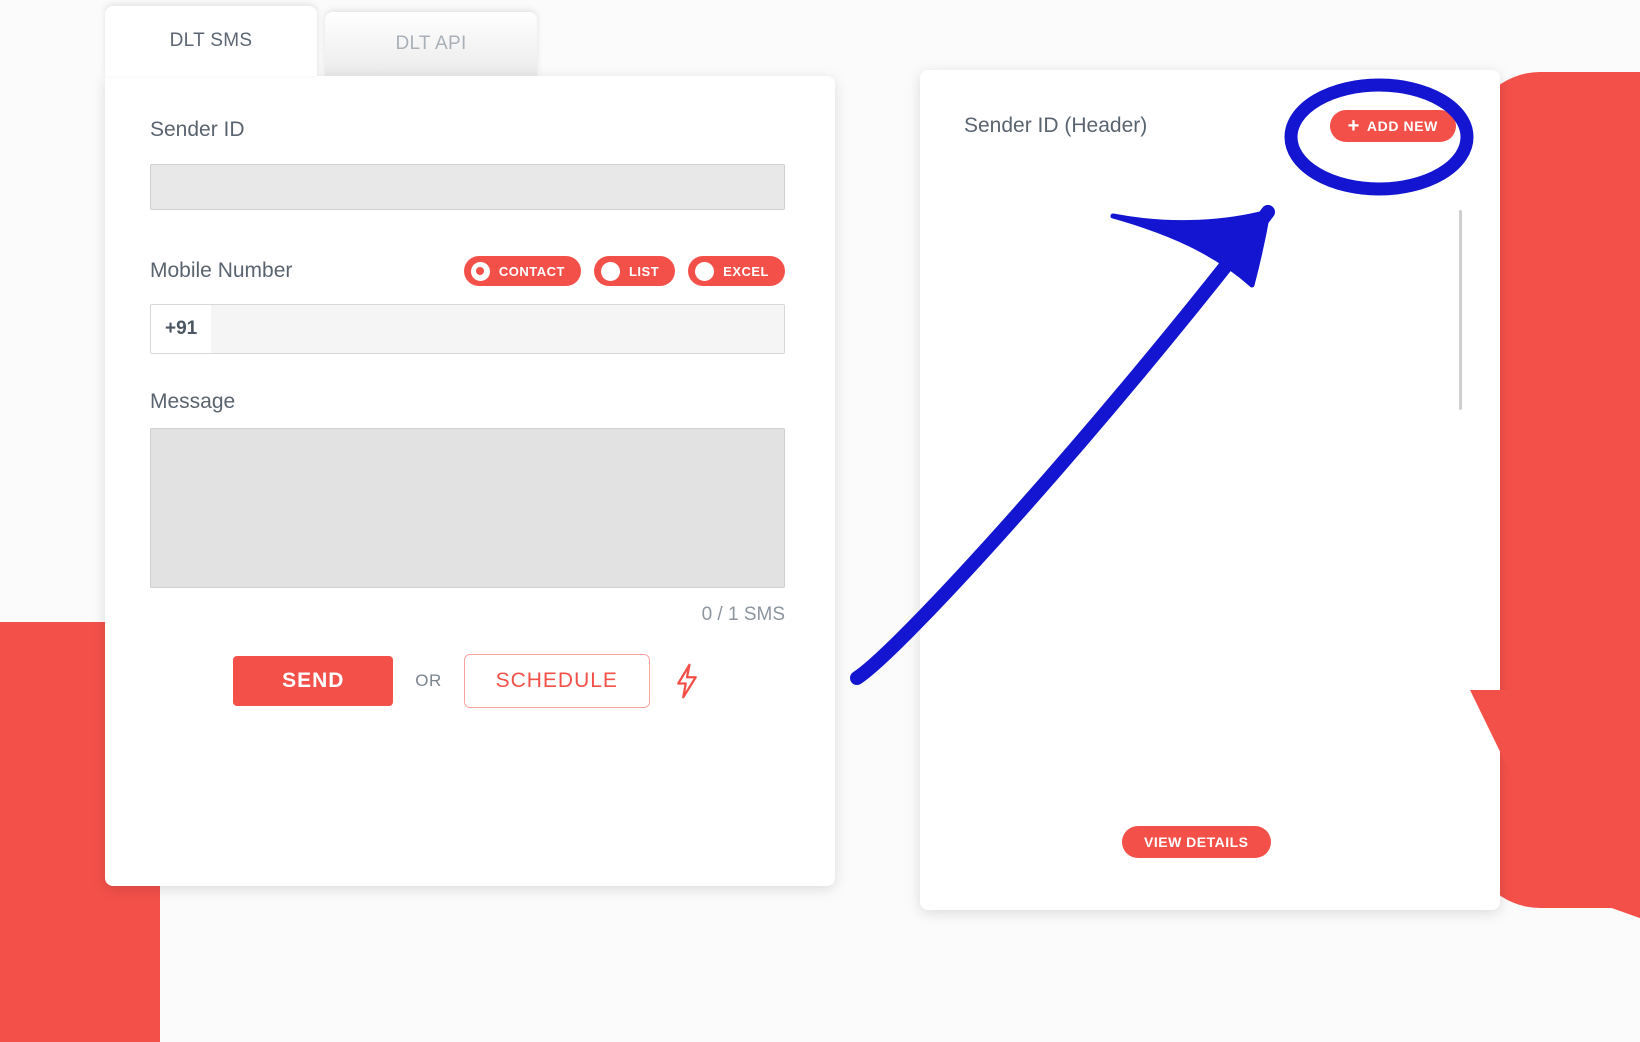 The height and width of the screenshot is (1042, 1640). I want to click on tab-dlt-api: DLT API, so click(431, 44).